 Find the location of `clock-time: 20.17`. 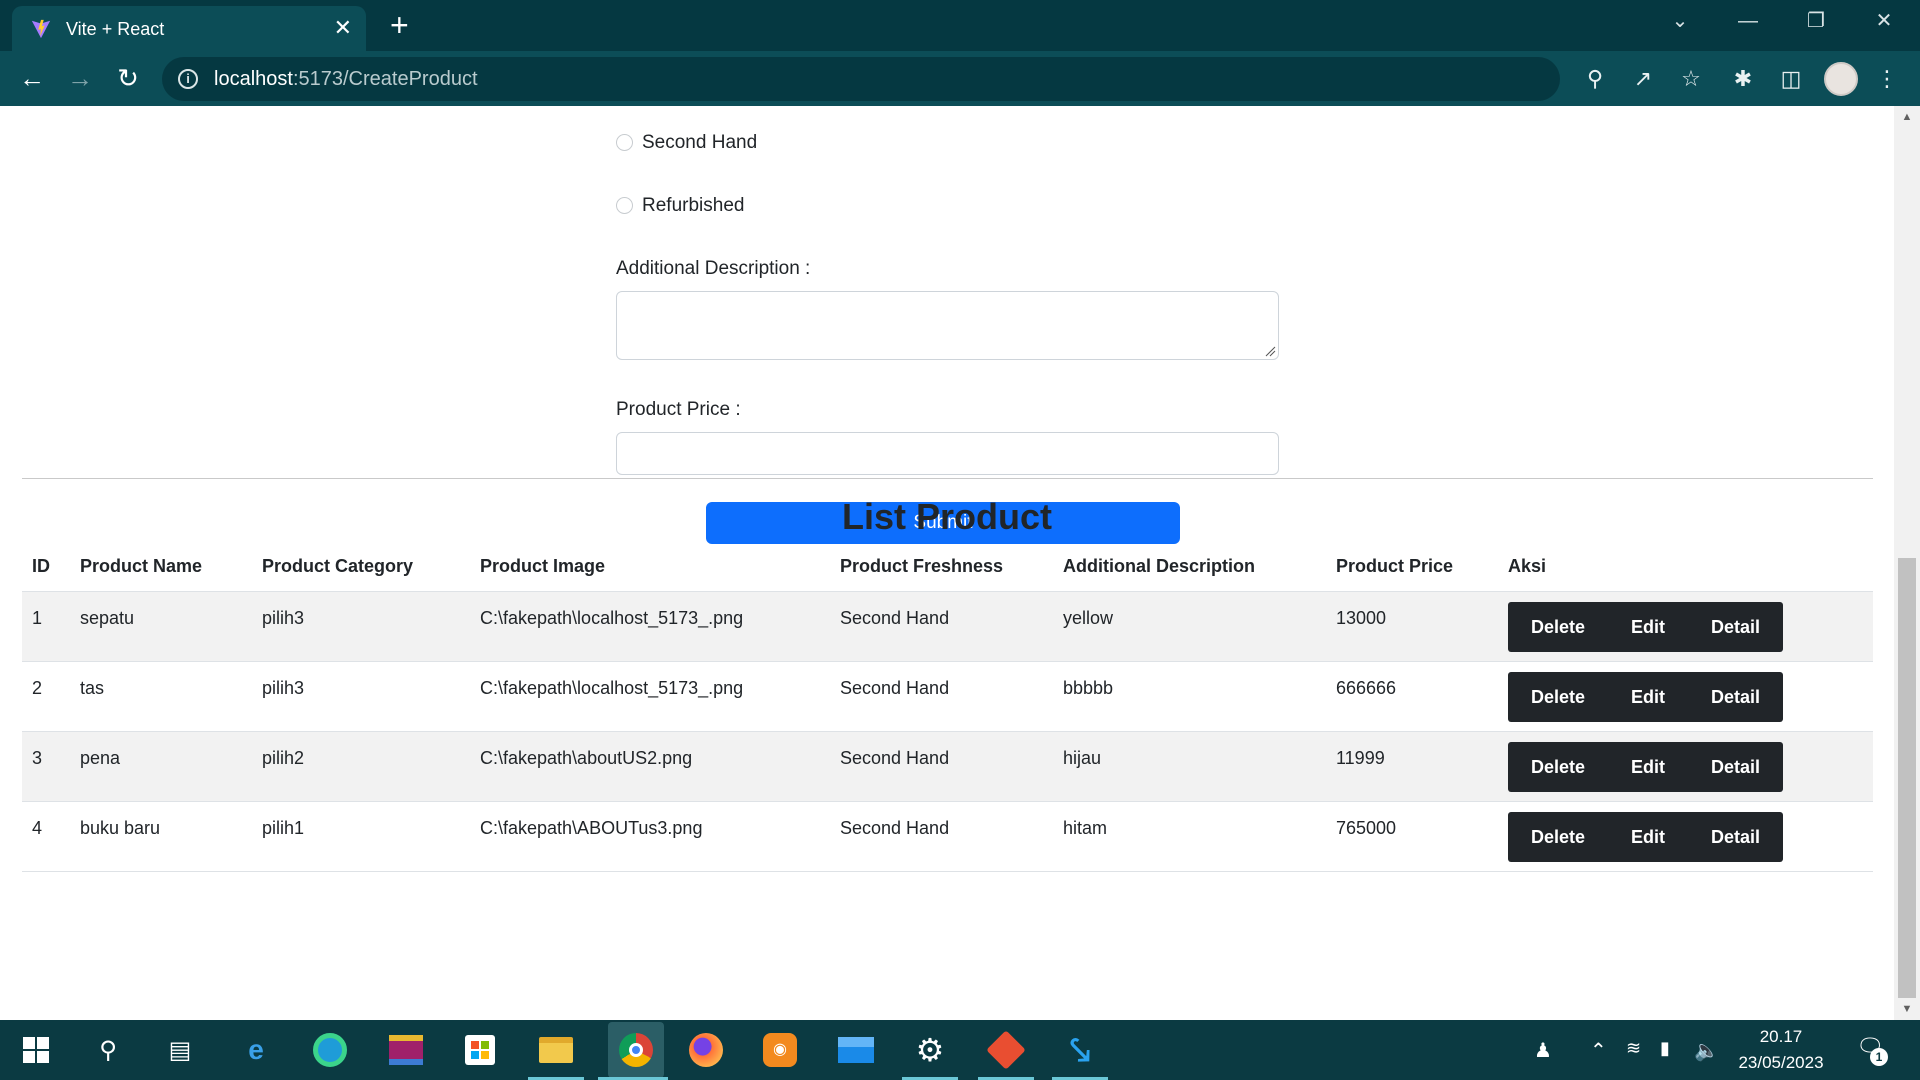

clock-time: 20.17 is located at coordinates (1781, 1036).